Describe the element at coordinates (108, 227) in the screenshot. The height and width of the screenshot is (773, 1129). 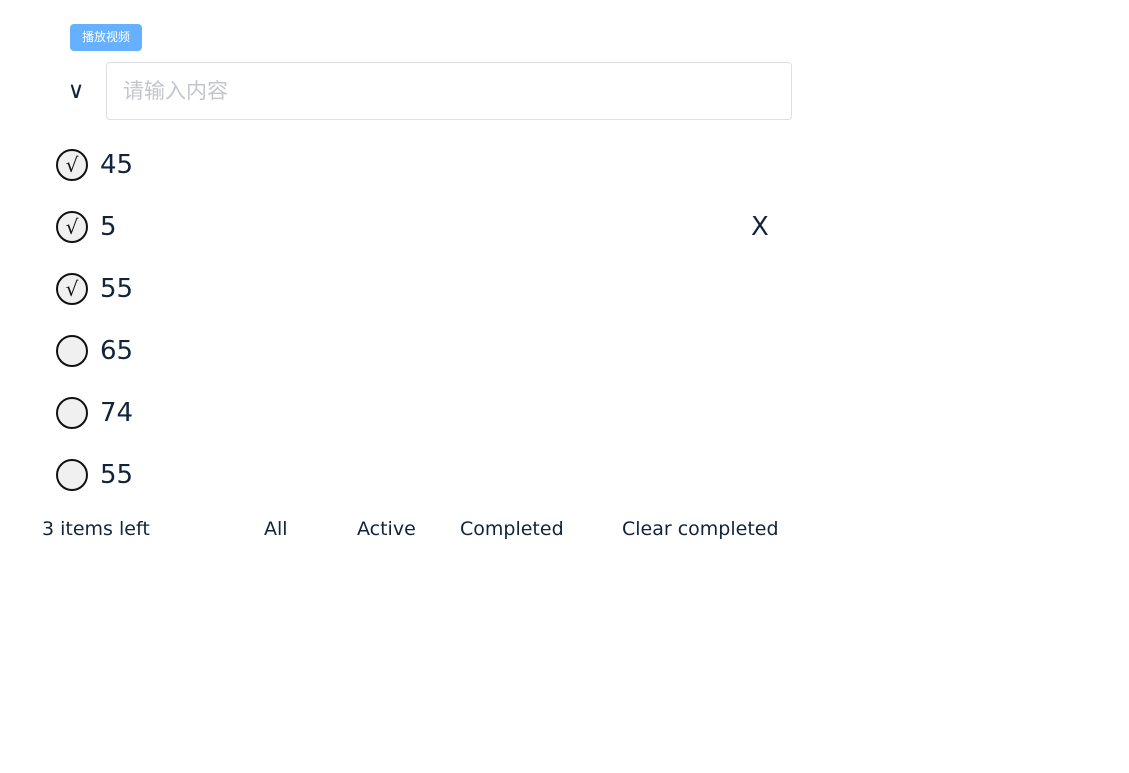
I see `todo-label: 5` at that location.